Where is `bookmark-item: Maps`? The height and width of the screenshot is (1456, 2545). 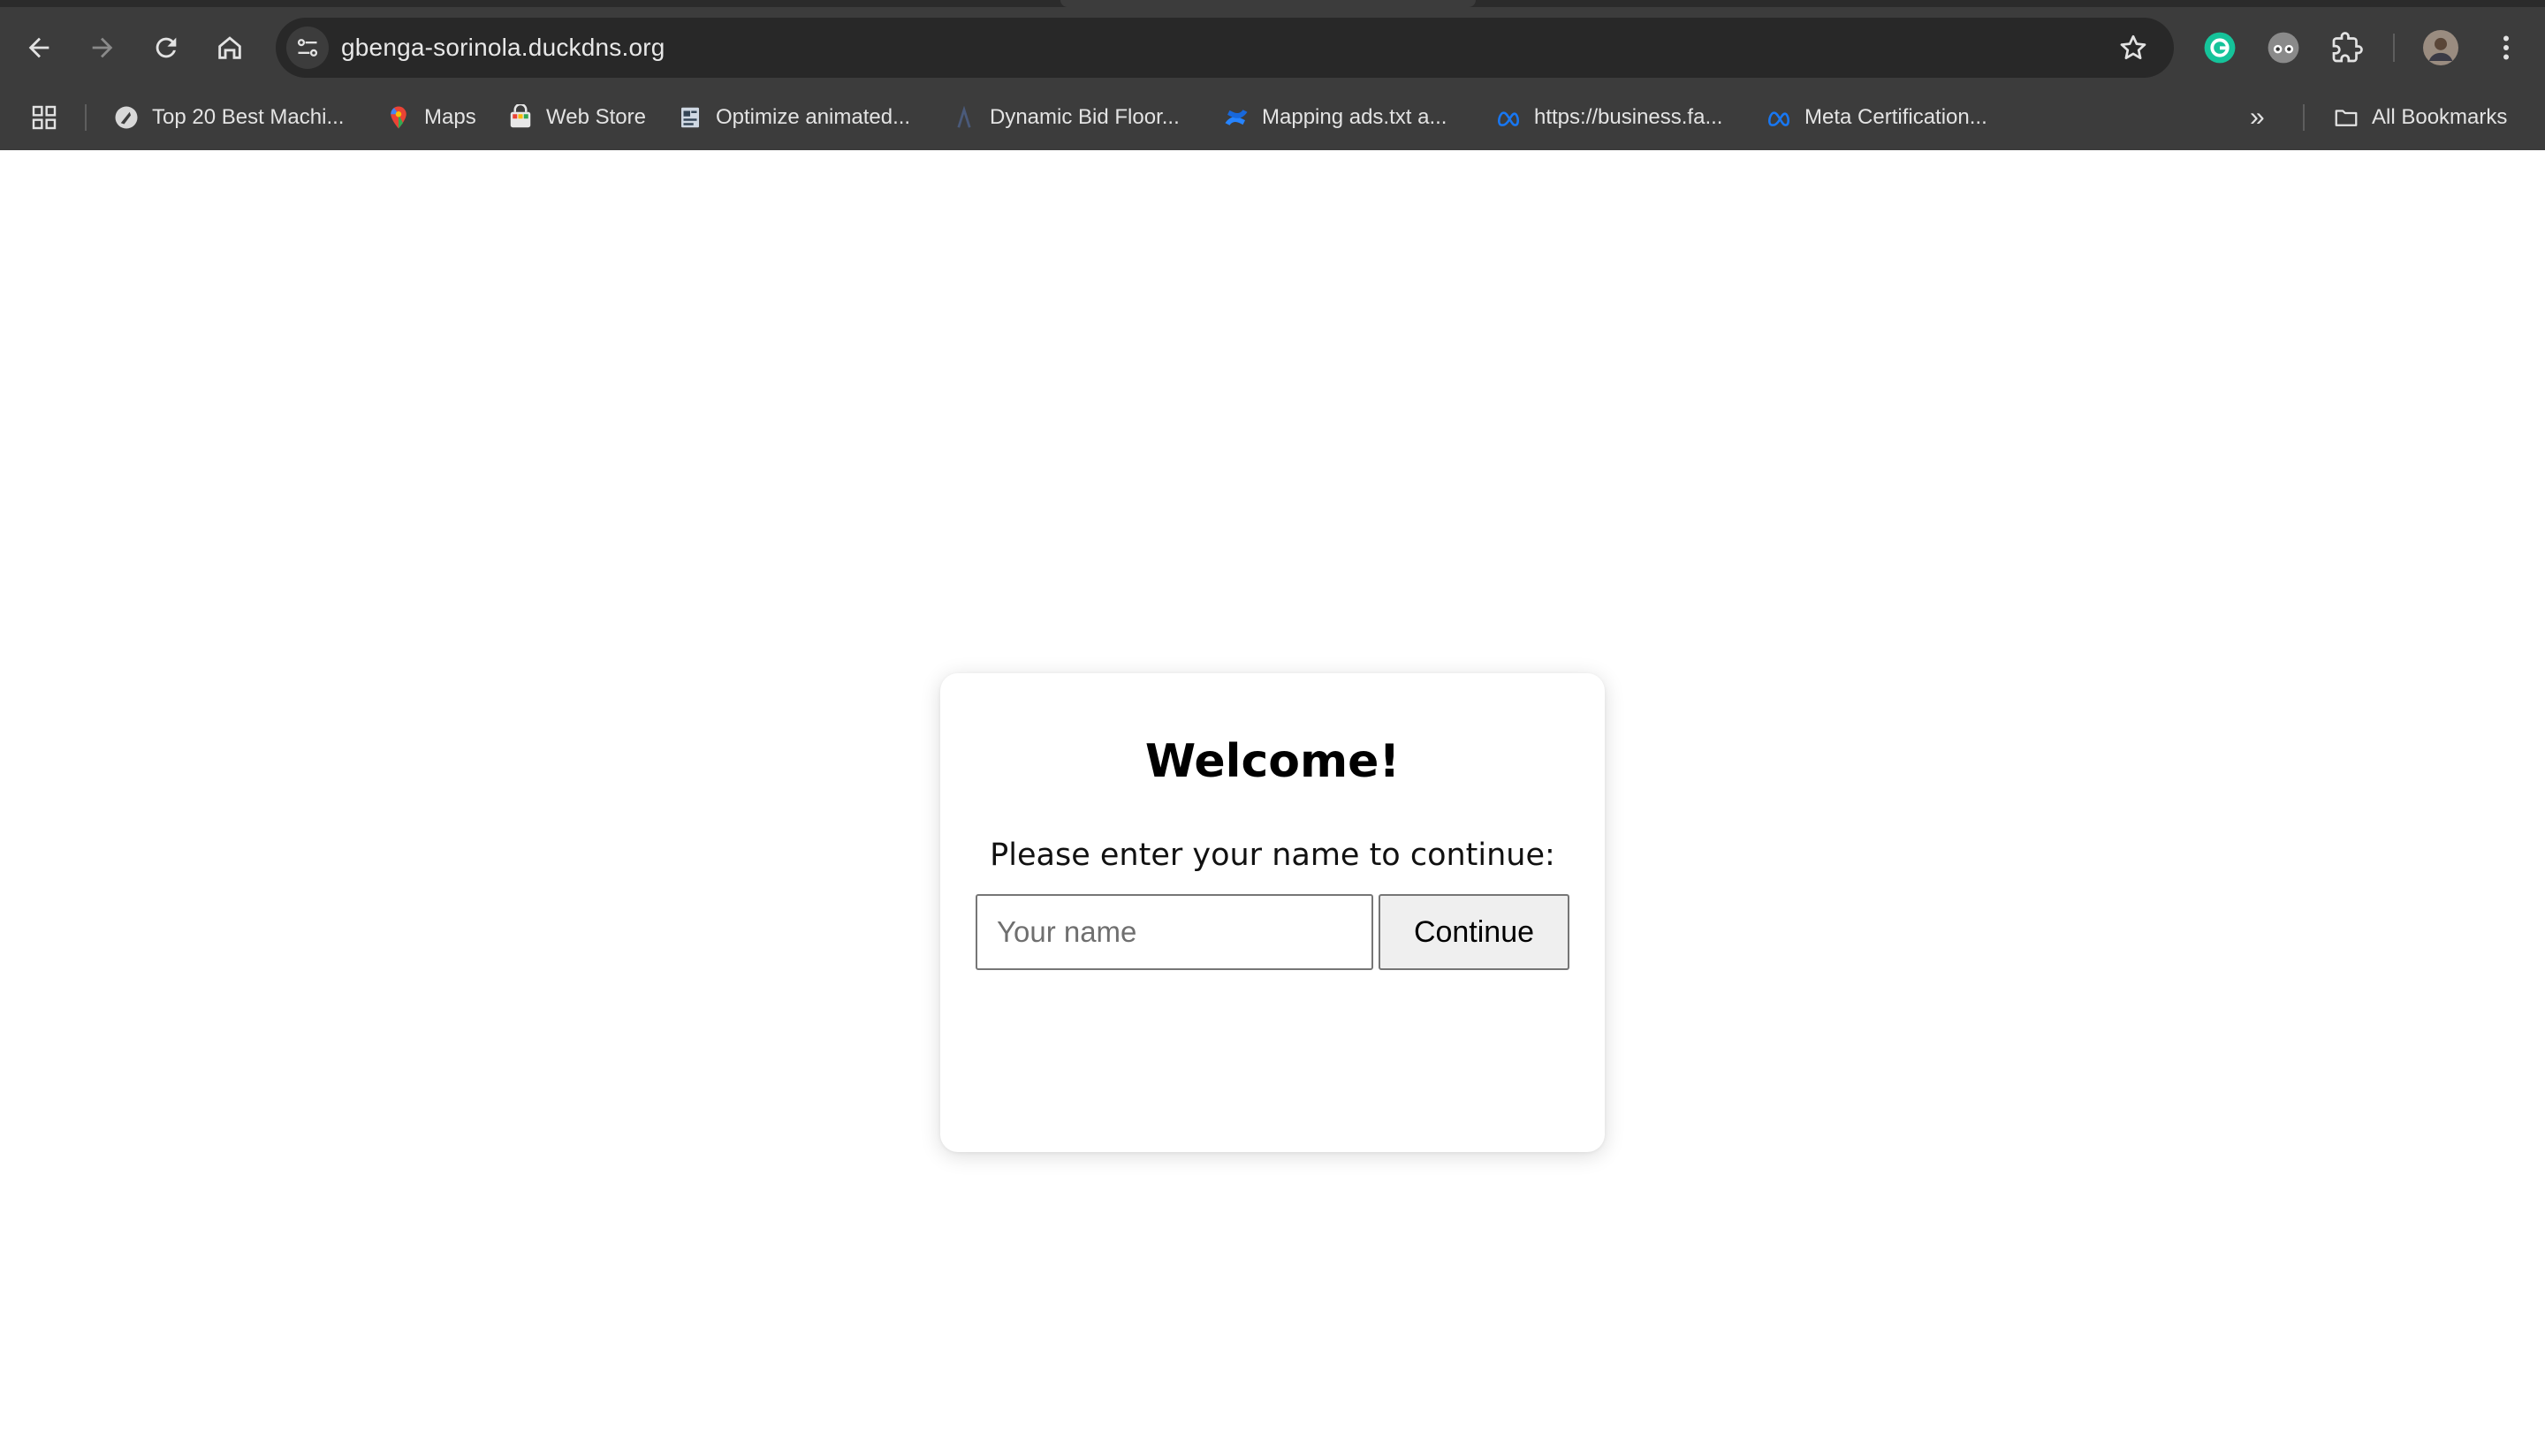 bookmark-item: Maps is located at coordinates (430, 117).